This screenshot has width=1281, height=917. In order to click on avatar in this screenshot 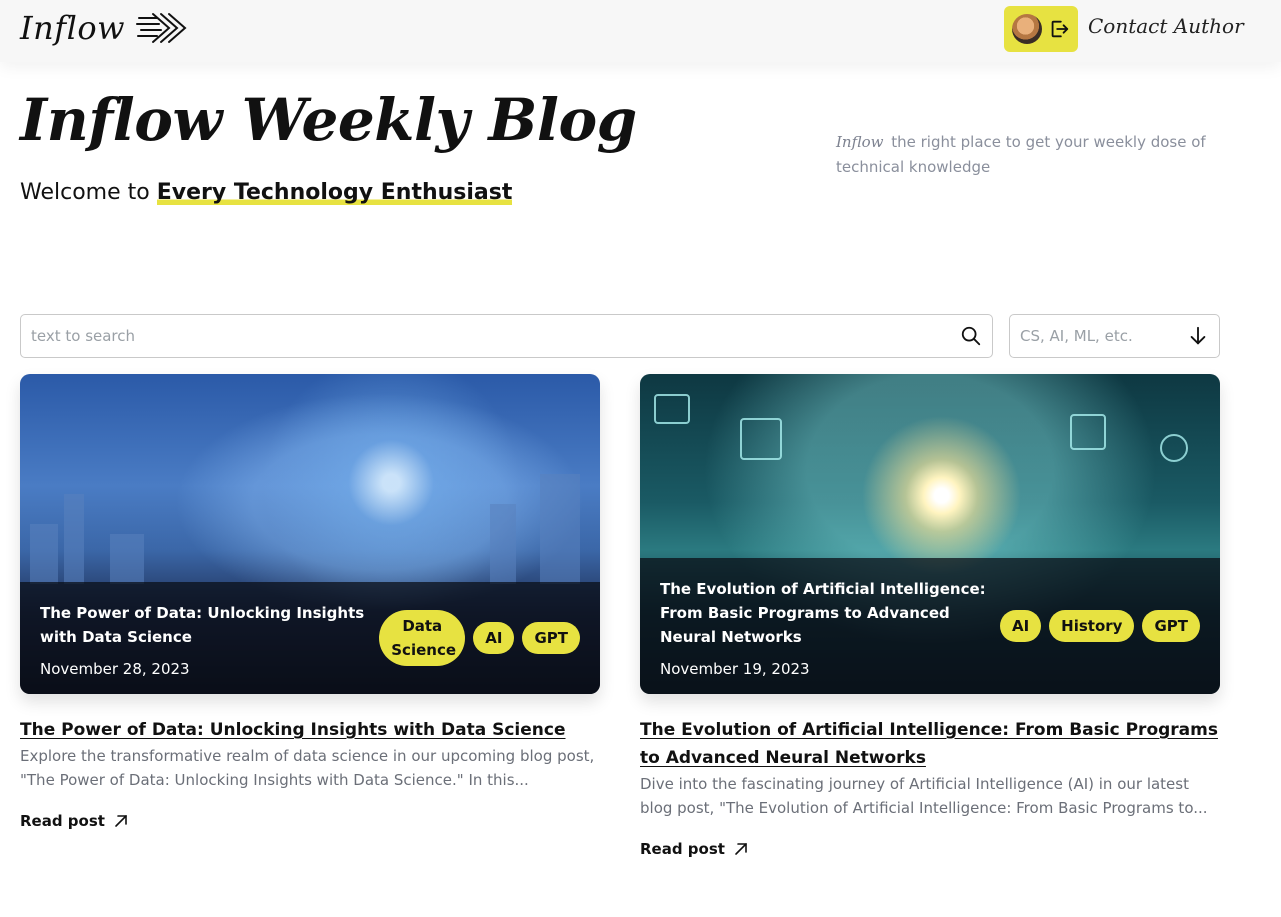, I will do `click(1027, 29)`.